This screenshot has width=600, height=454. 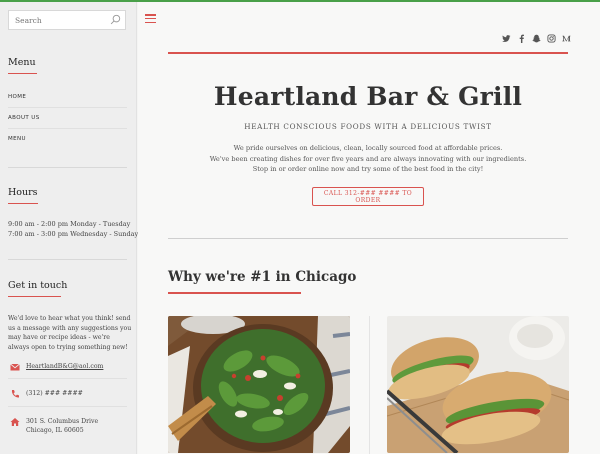 What do you see at coordinates (69, 224) in the screenshot?
I see `hours-line: 9:00 am - 2:00 pm Monday - Tuesday` at bounding box center [69, 224].